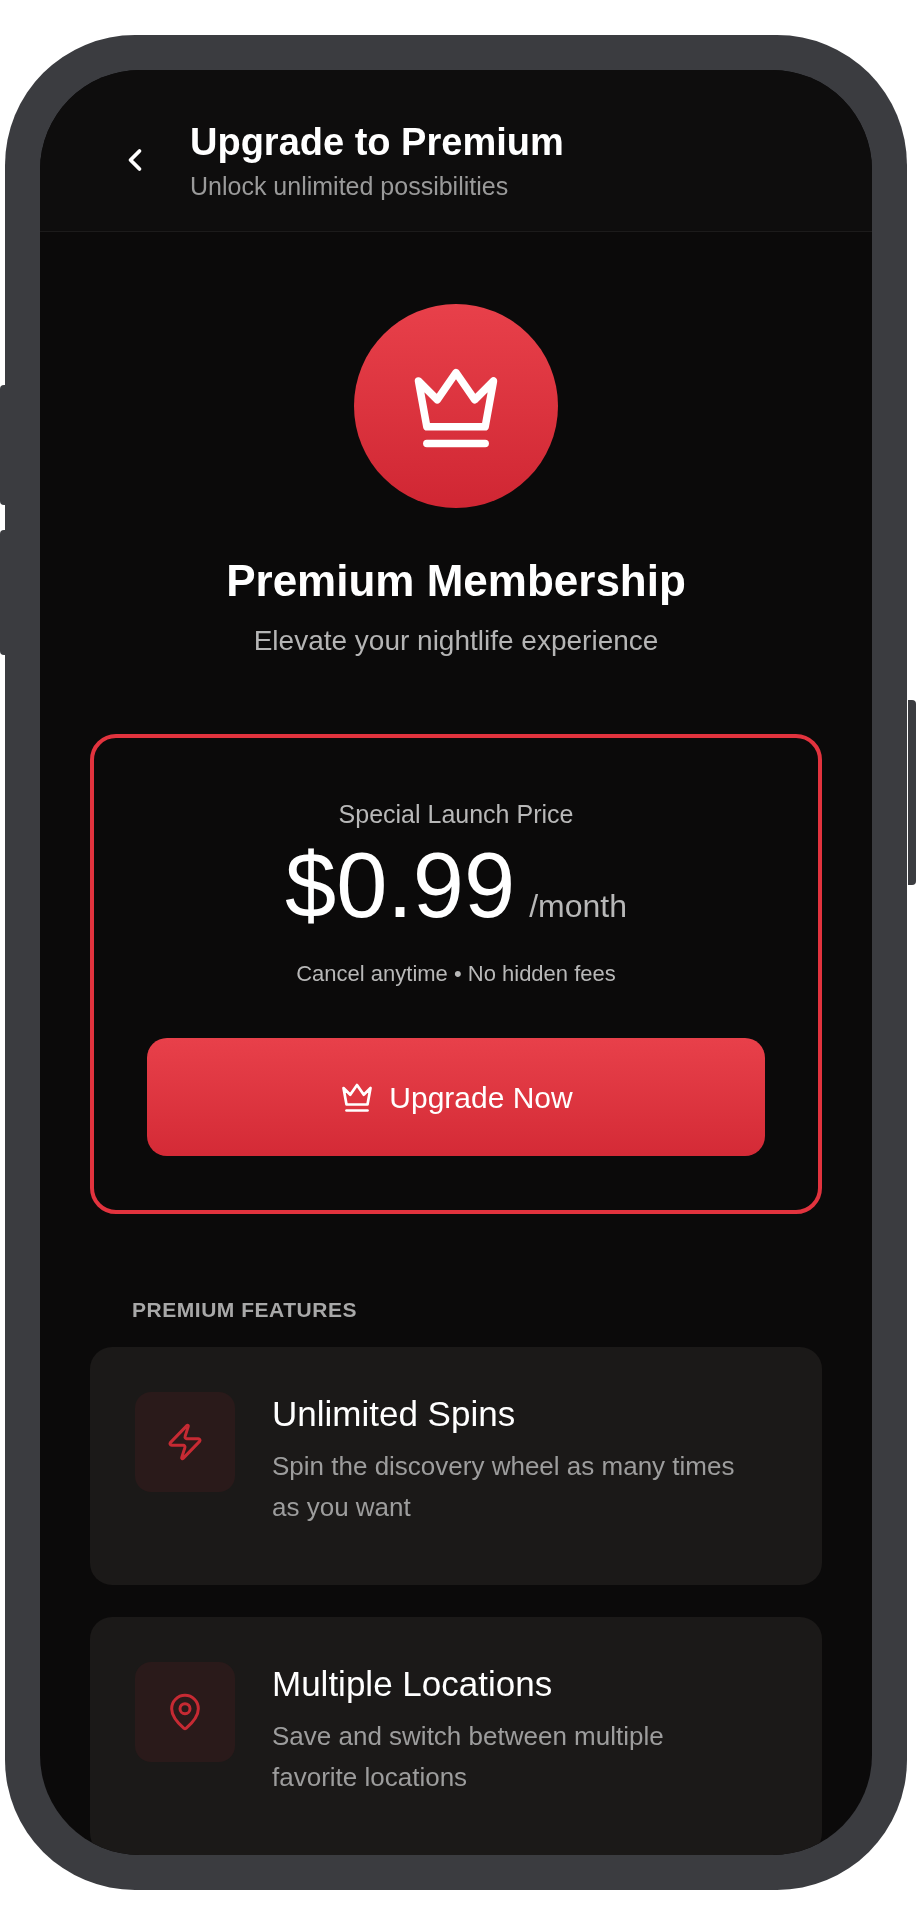 The image size is (916, 1925). Describe the element at coordinates (468, 1756) in the screenshot. I see `feature-description: Save and switch between multiple favorite locations` at that location.